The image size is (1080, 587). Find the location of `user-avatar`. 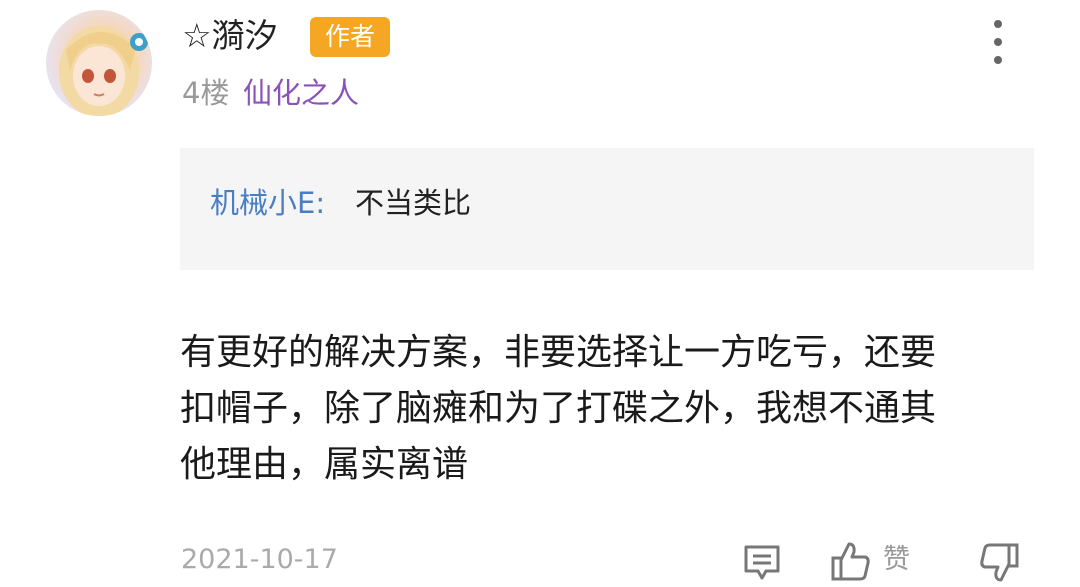

user-avatar is located at coordinates (99, 63).